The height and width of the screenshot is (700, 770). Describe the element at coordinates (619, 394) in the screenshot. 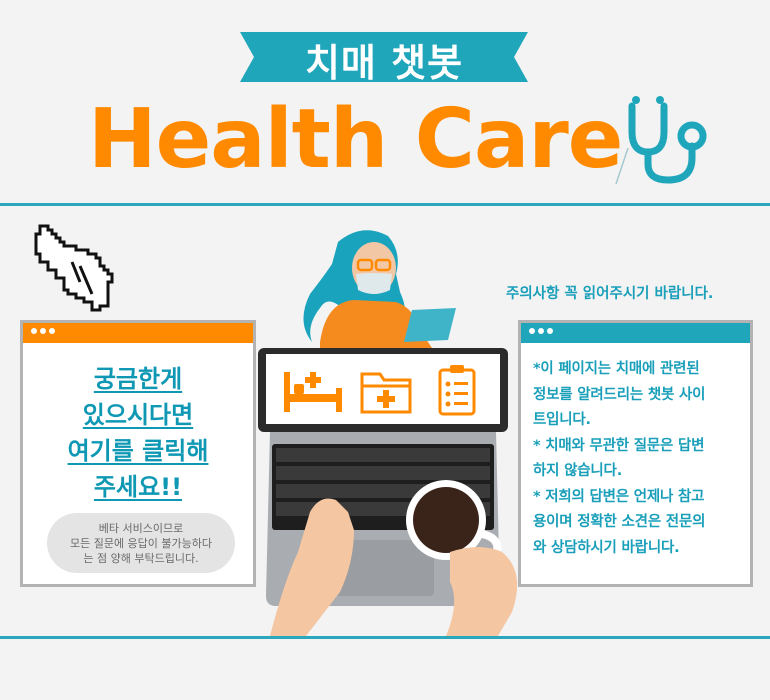

I see `notice-line: 정보를 알려드리는 챗봇 사이` at that location.